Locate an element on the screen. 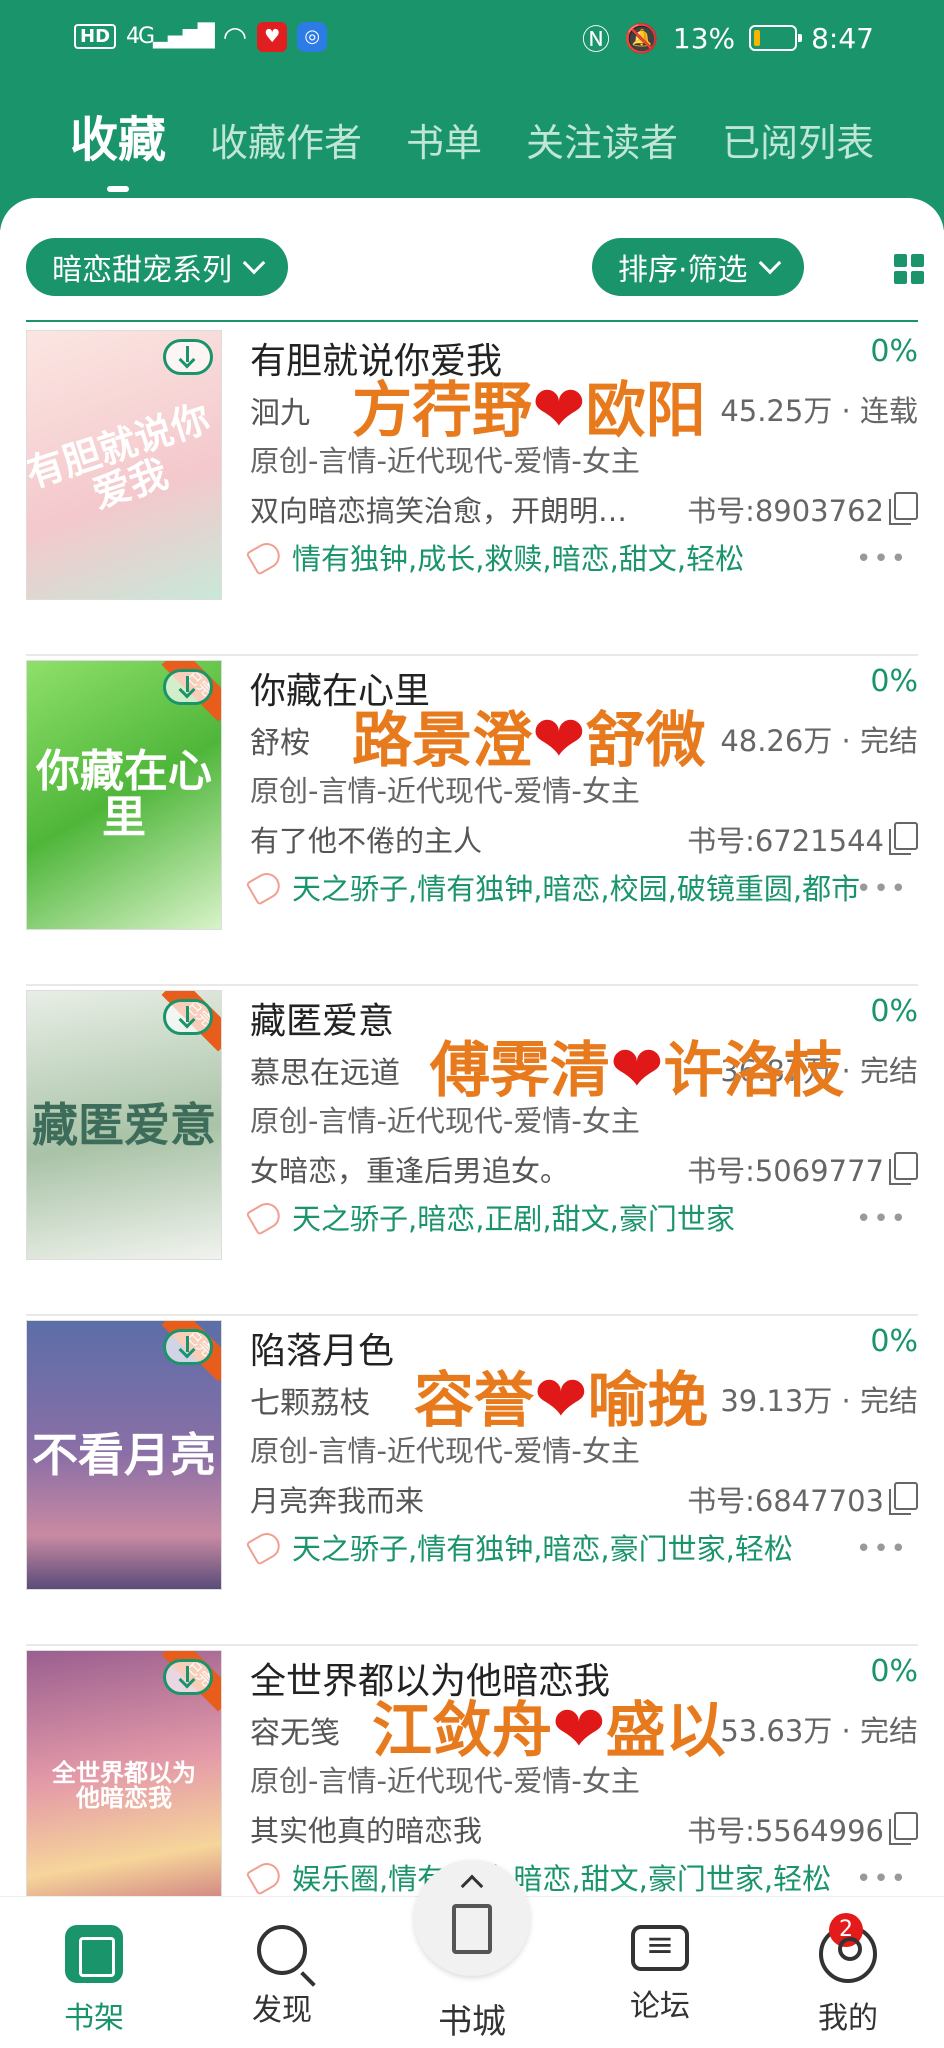 Image resolution: width=944 pixels, height=2048 pixels. nav-forum: 论坛 is located at coordinates (660, 1975).